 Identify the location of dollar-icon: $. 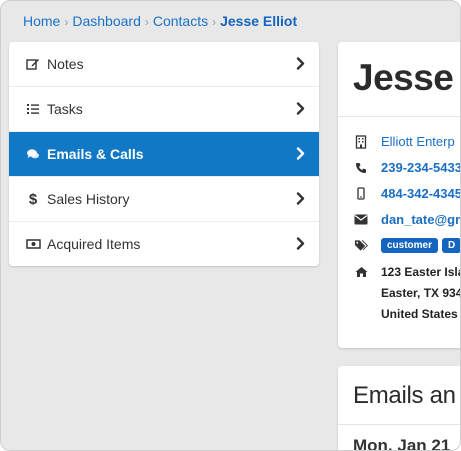
(33, 199).